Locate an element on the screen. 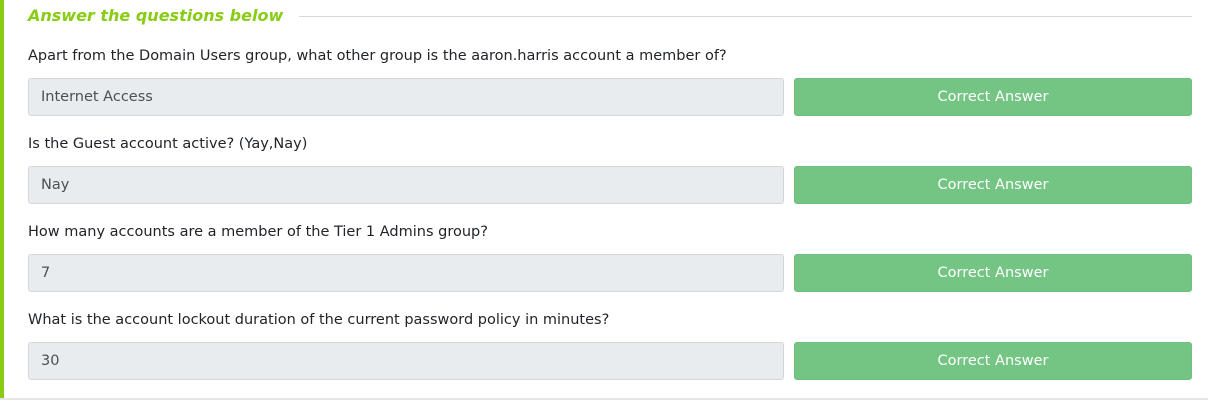 This screenshot has width=1208, height=400. answer-field: 7 is located at coordinates (406, 273).